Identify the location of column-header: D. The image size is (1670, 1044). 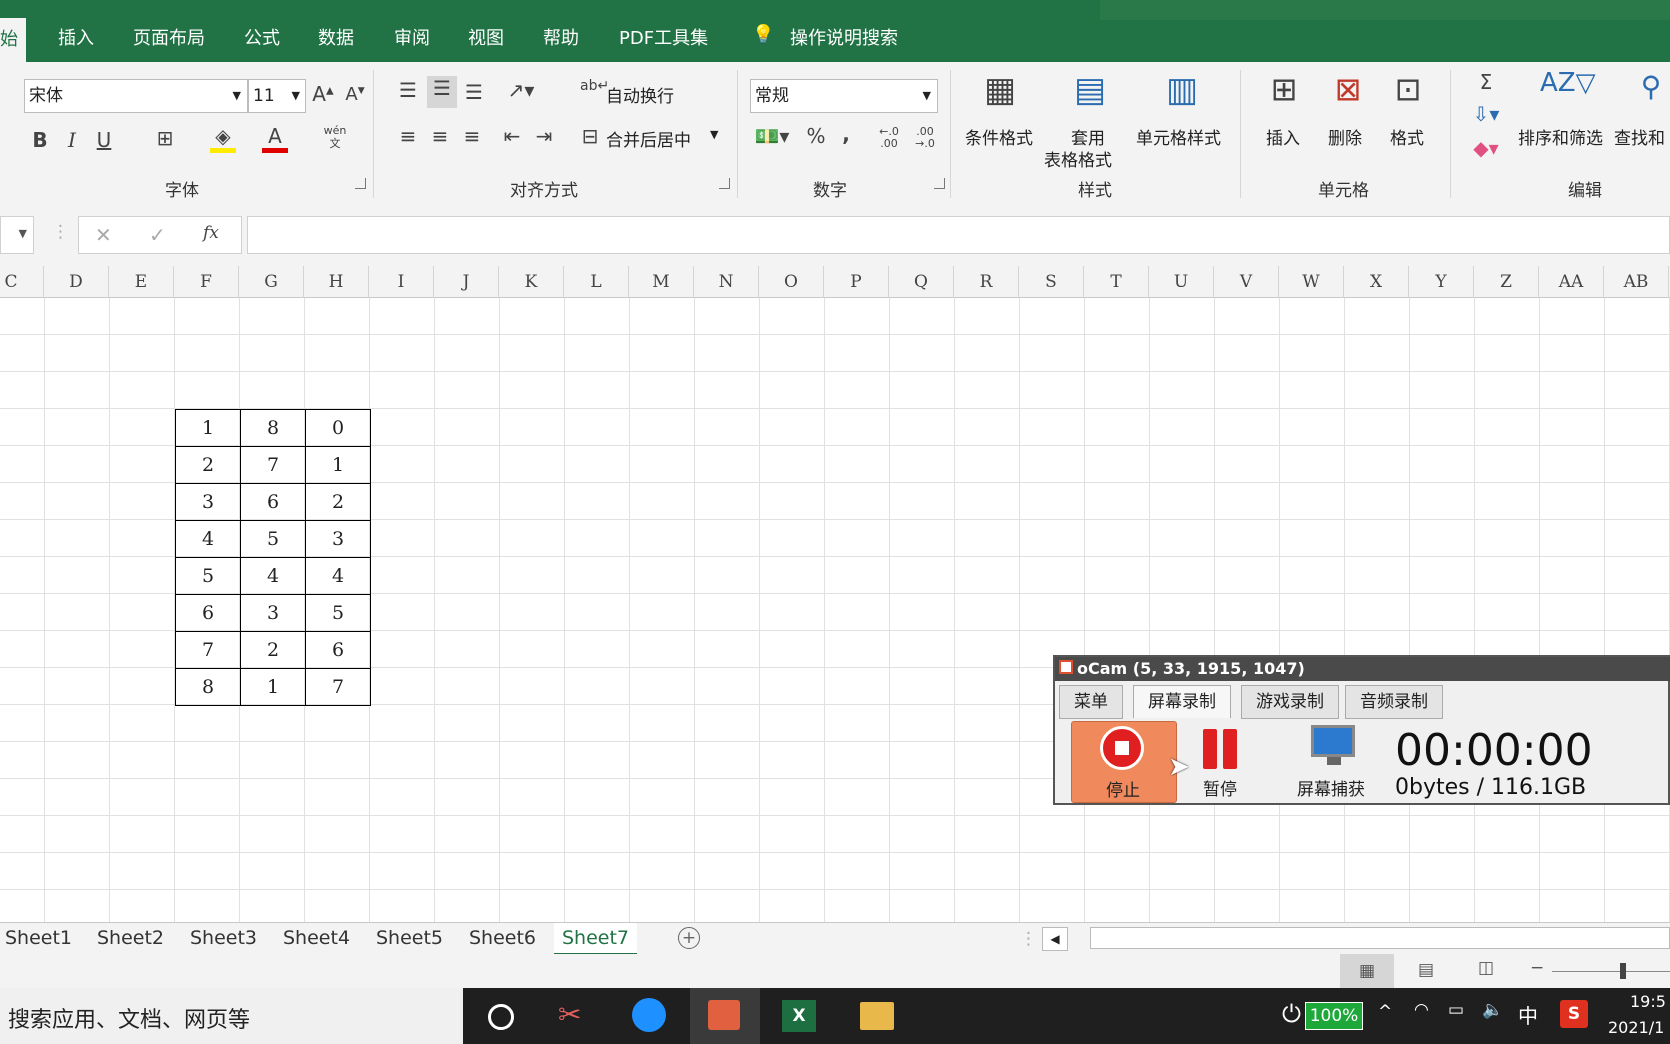
(76, 282).